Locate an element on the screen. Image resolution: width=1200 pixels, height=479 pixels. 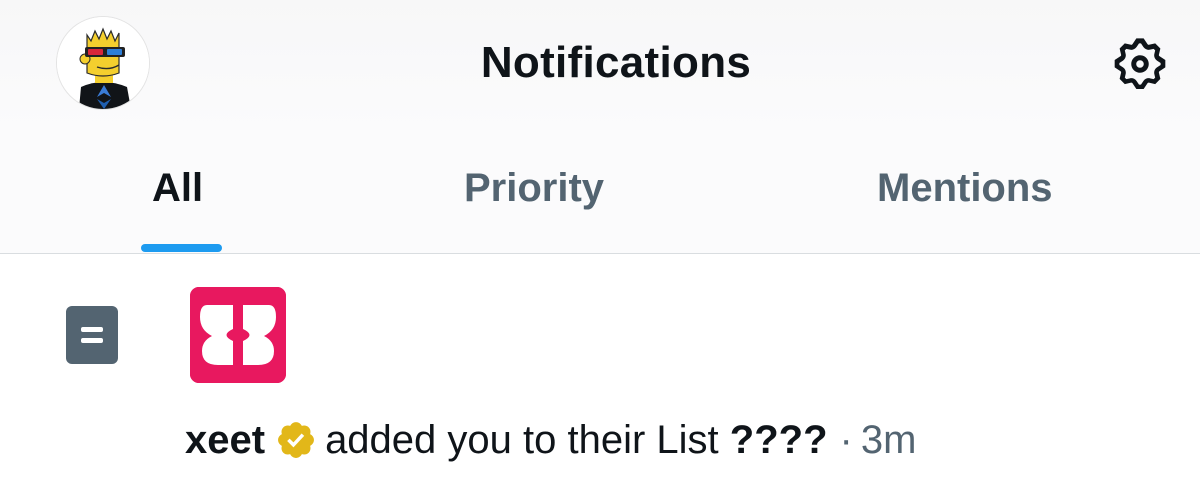
page-title: Notifications is located at coordinates (616, 62).